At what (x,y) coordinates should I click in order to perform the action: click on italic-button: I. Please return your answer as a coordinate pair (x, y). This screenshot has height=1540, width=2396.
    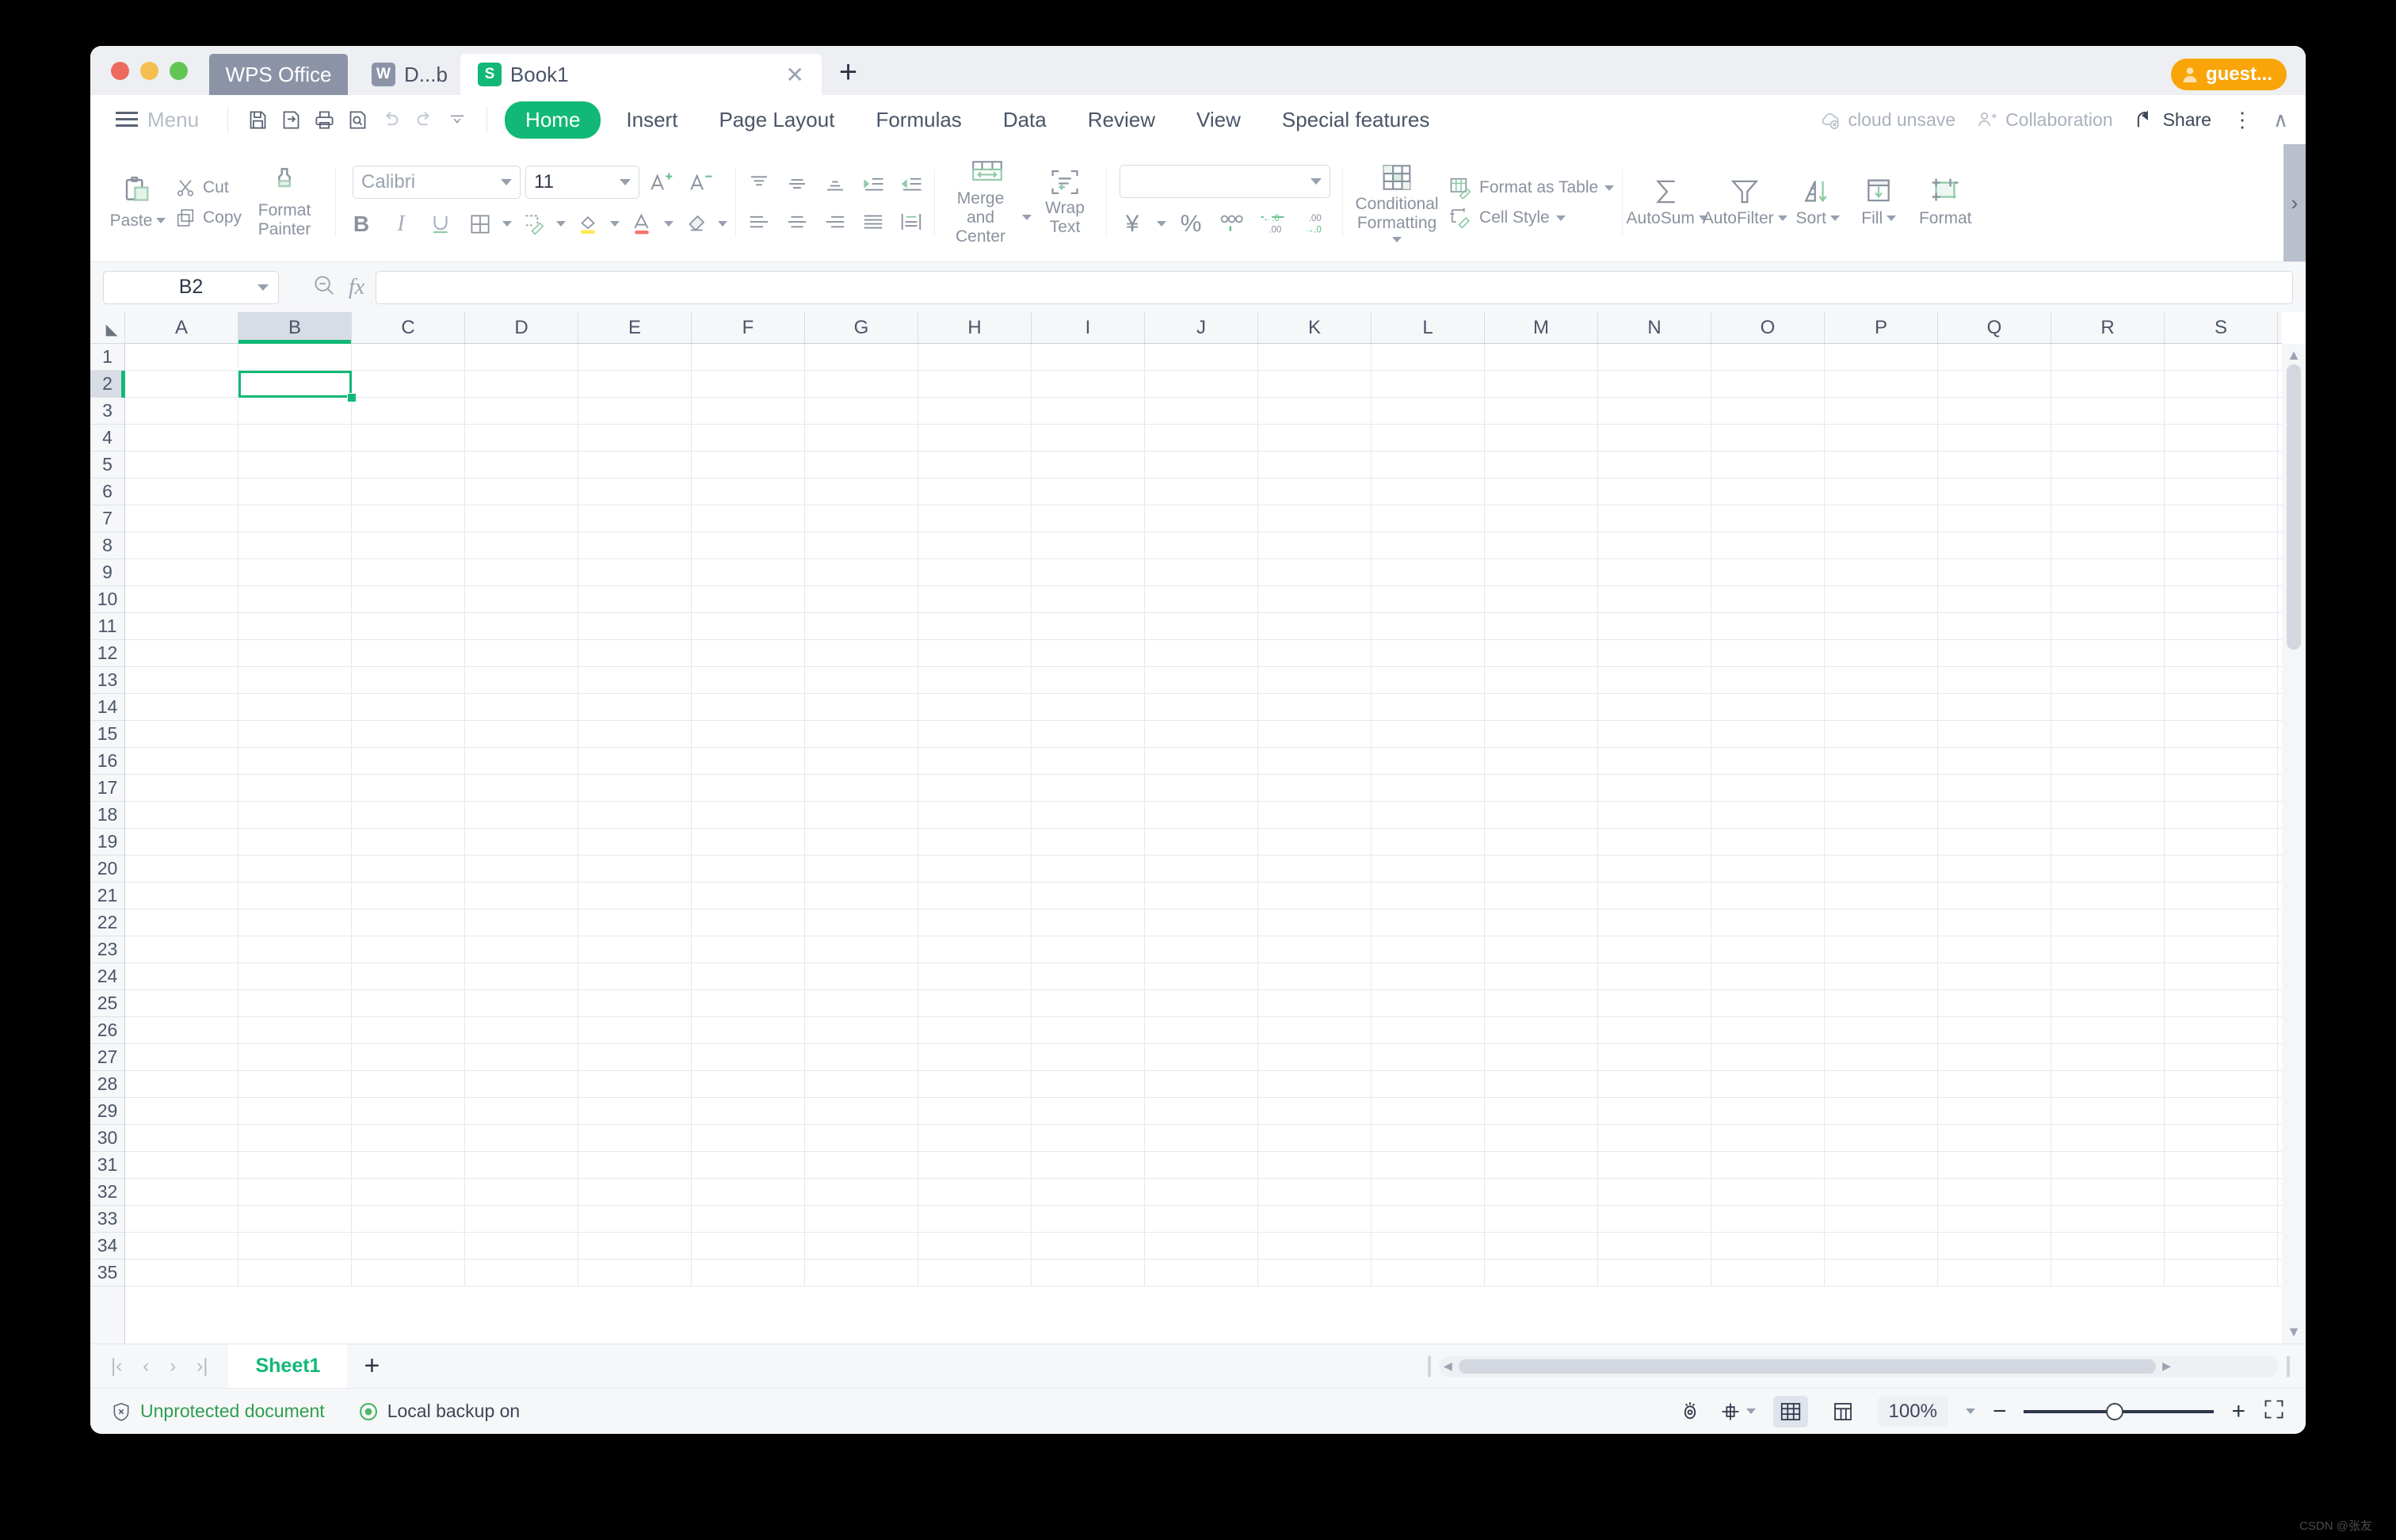
    Looking at the image, I should click on (400, 224).